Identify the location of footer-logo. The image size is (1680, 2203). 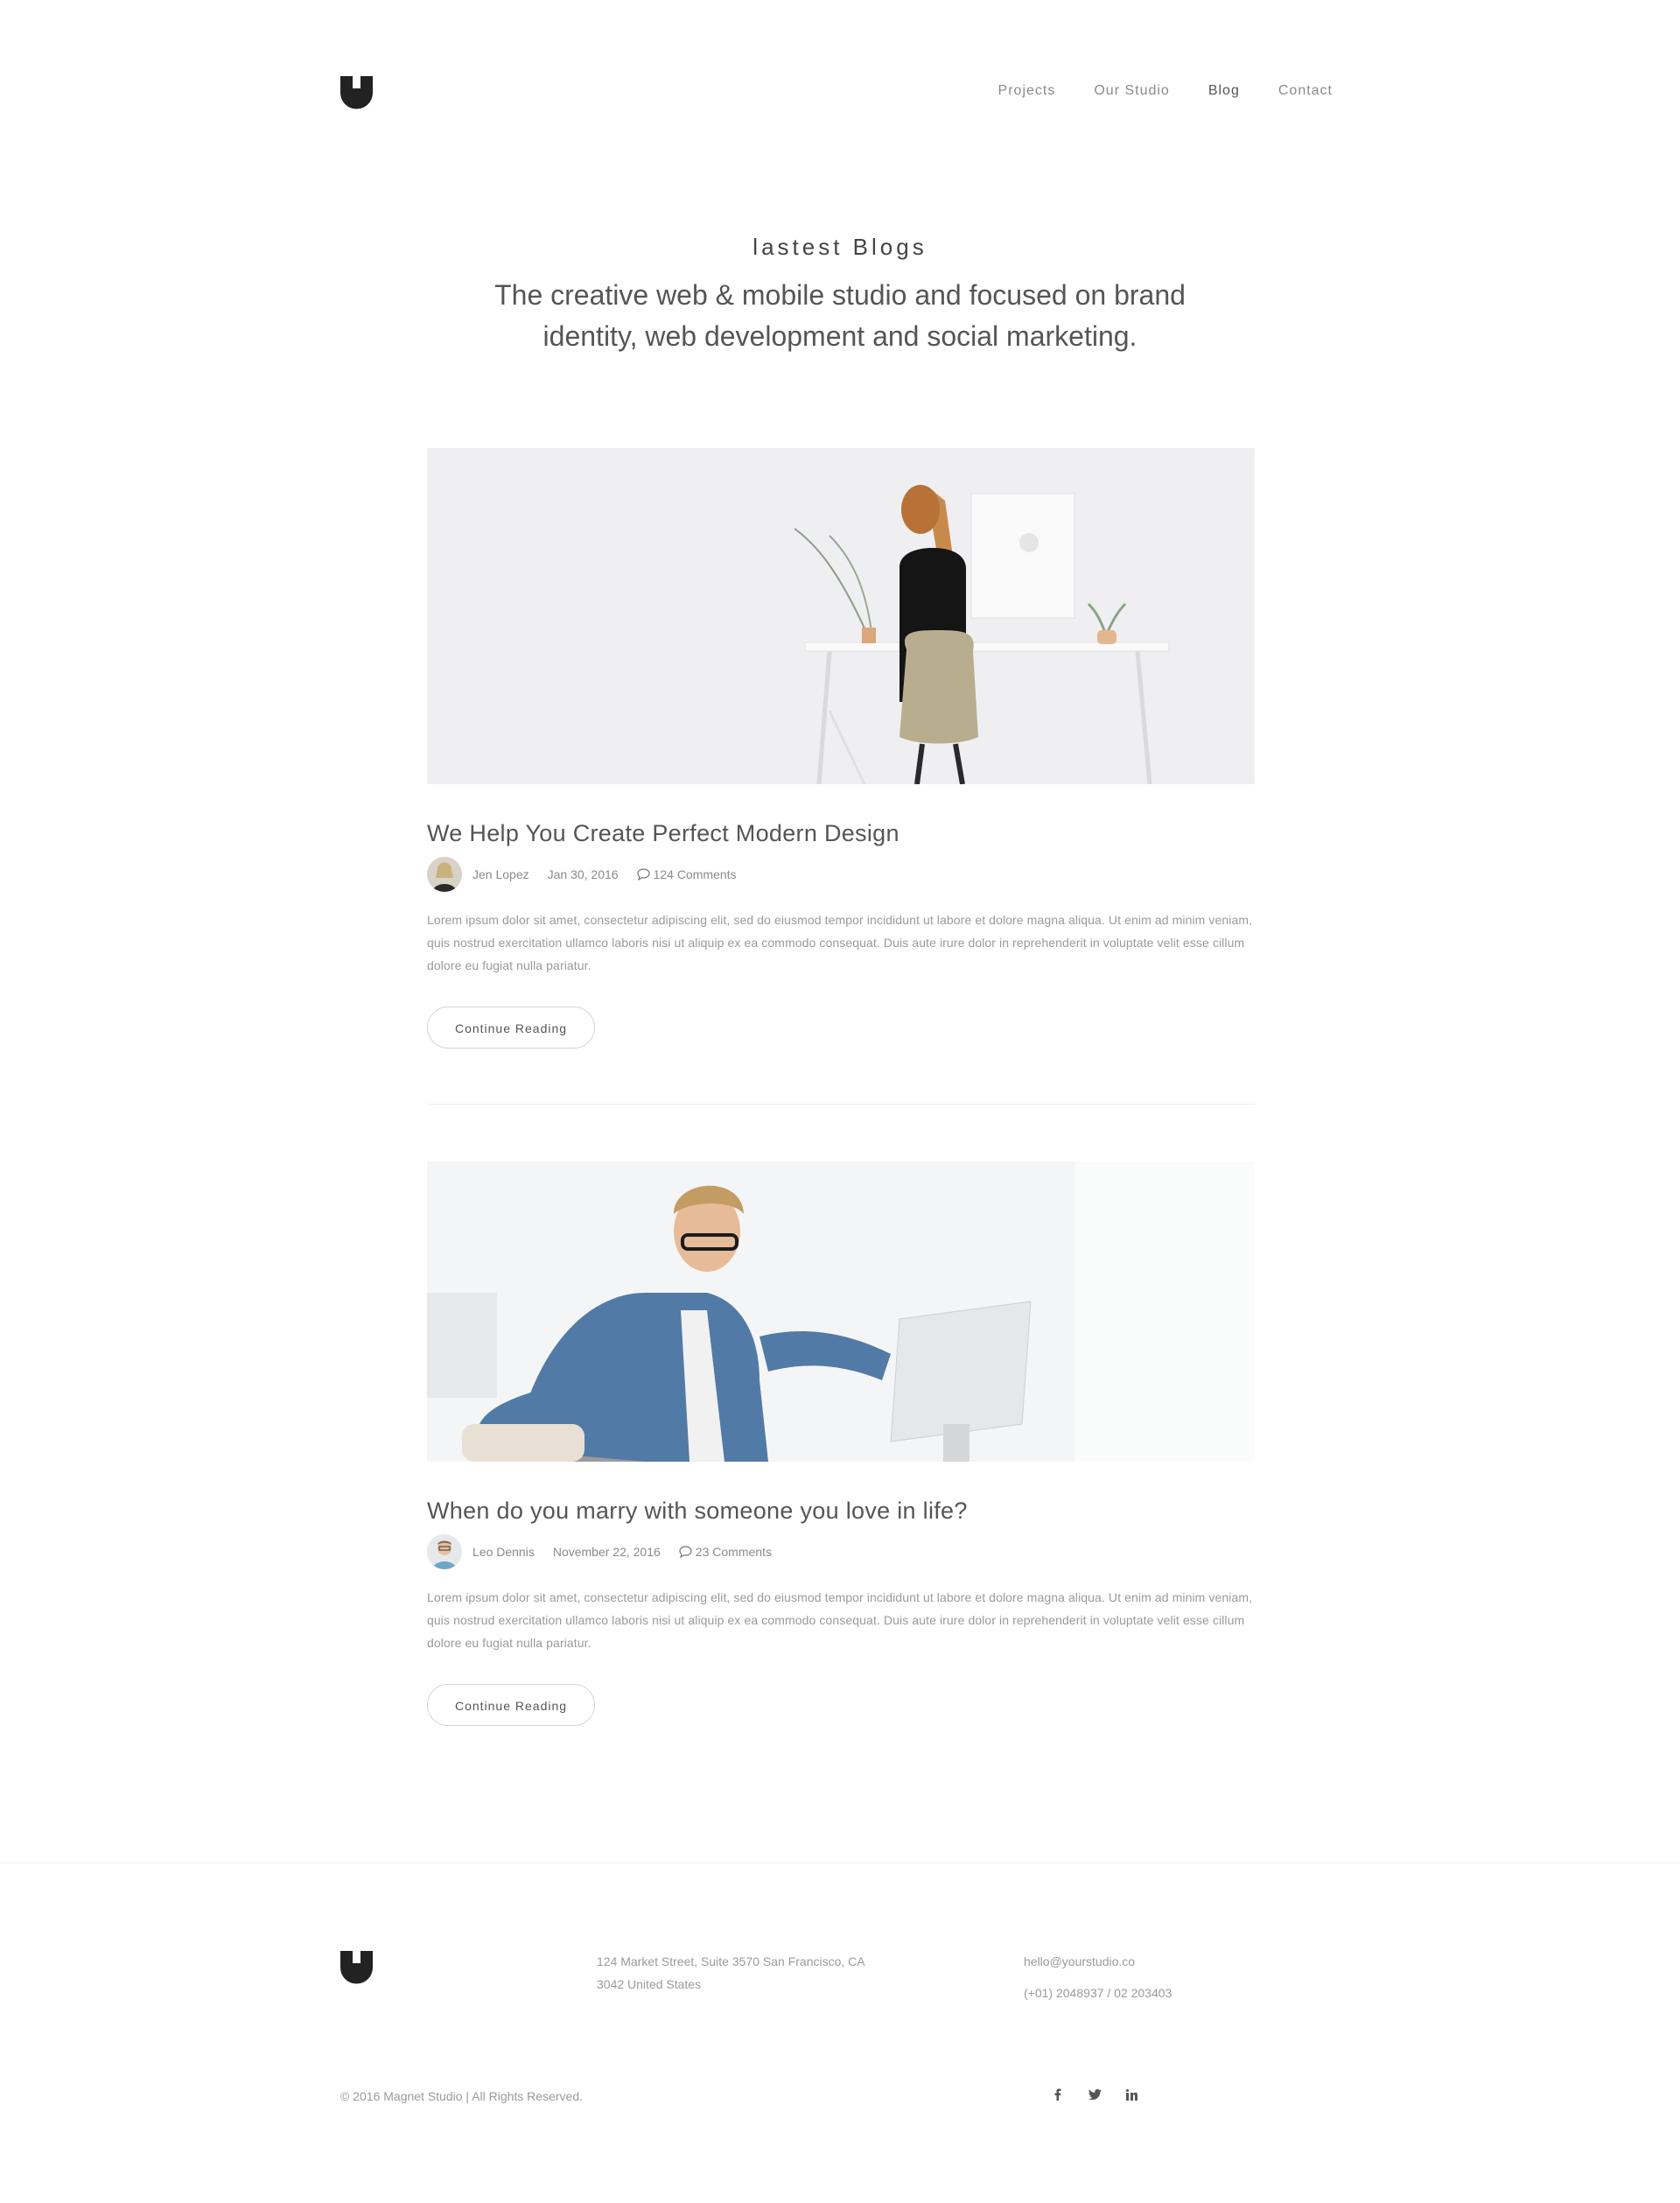
(356, 1967).